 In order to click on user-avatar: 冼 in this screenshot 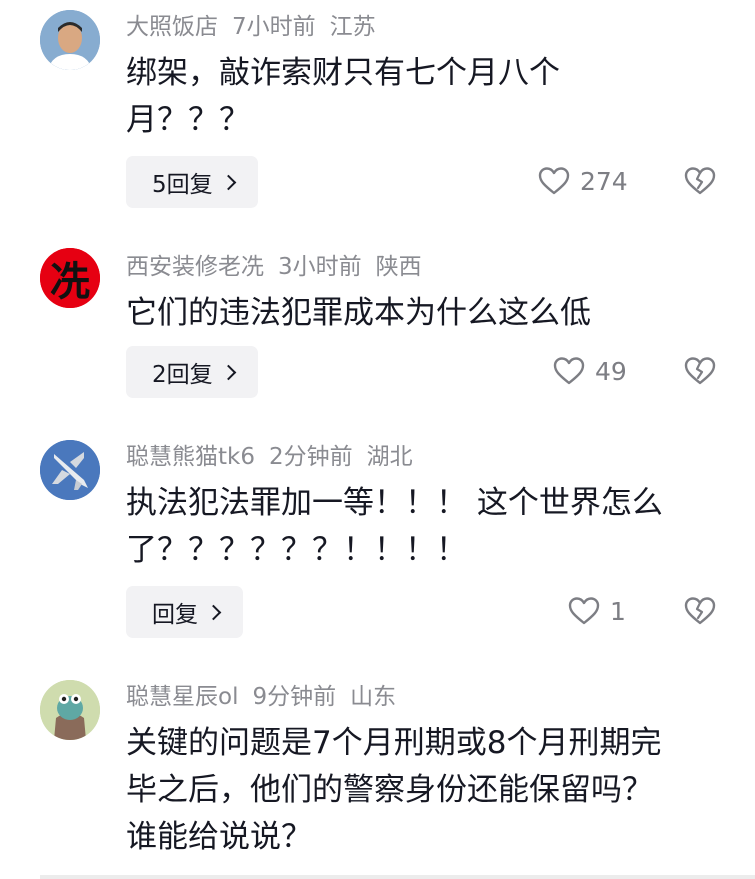, I will do `click(70, 278)`.